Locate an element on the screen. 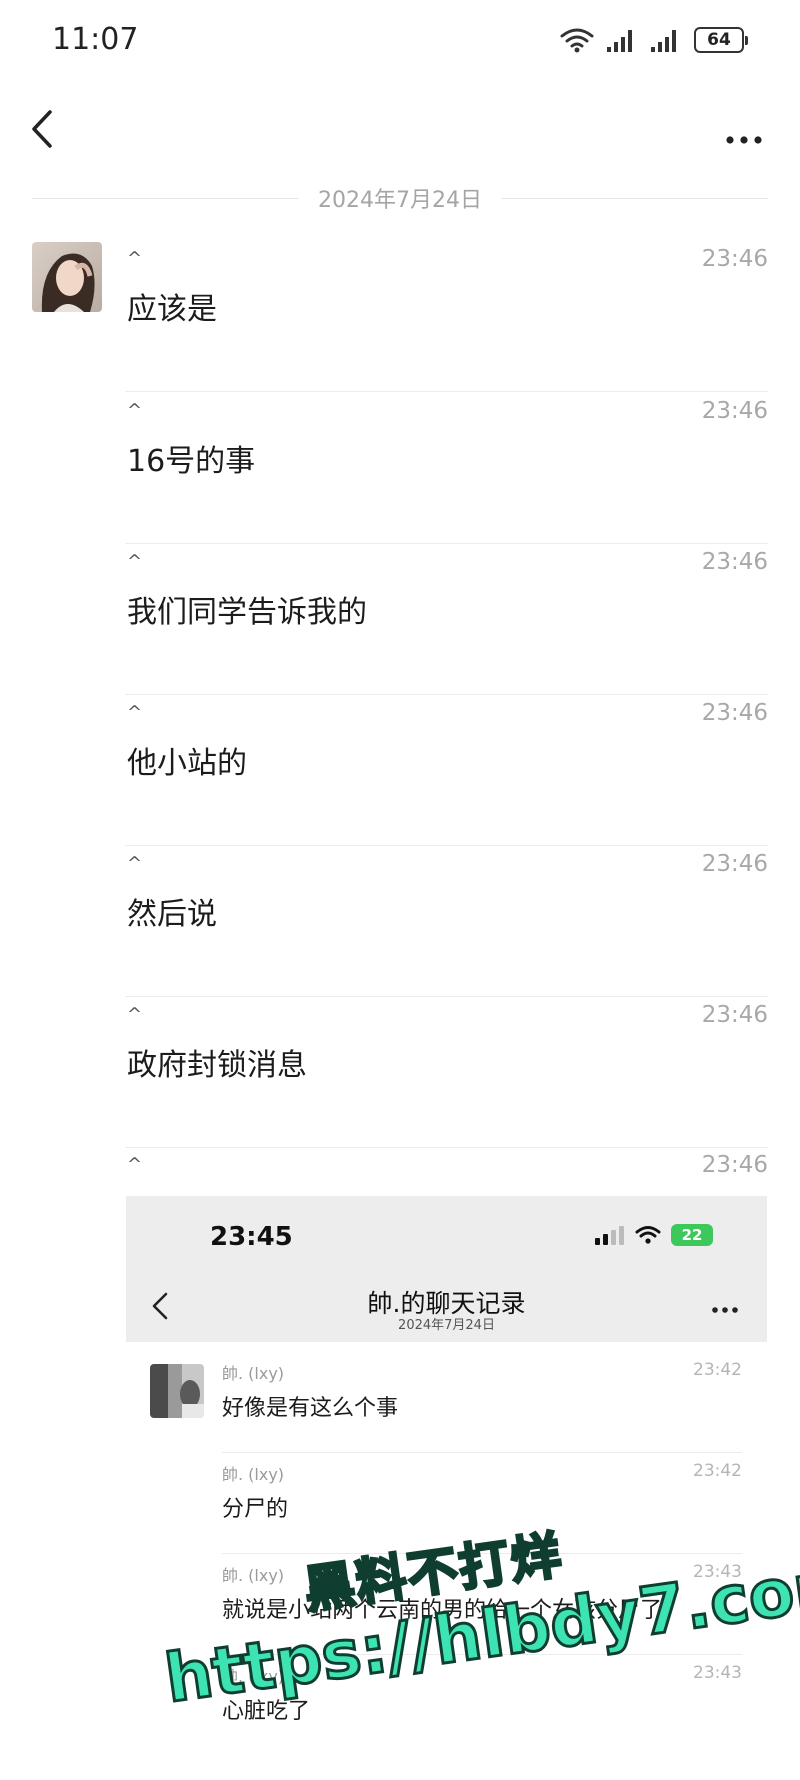 The height and width of the screenshot is (1780, 800). message-text: 我们同学告诉我的 is located at coordinates (247, 612).